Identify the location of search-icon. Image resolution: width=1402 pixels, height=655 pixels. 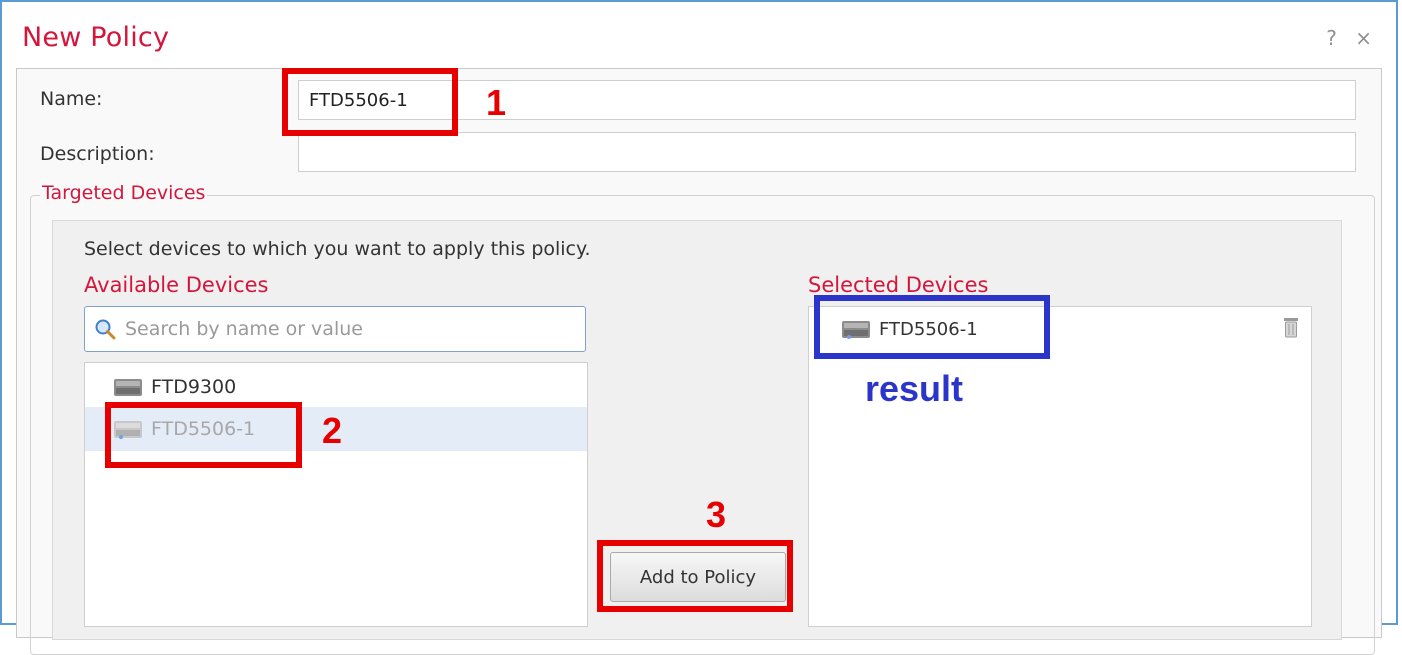
(105, 329).